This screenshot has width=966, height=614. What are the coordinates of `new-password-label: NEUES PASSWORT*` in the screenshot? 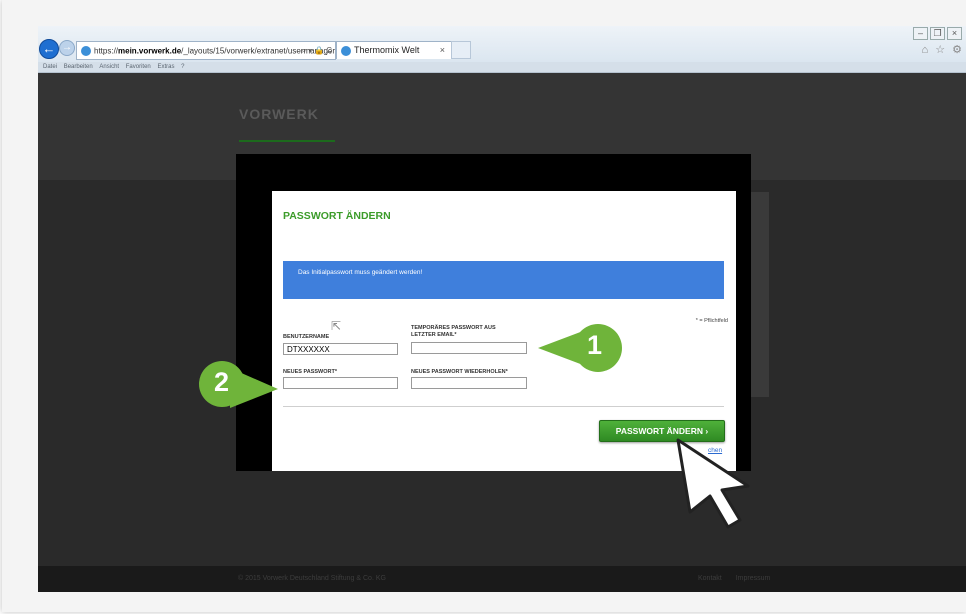 It's located at (310, 372).